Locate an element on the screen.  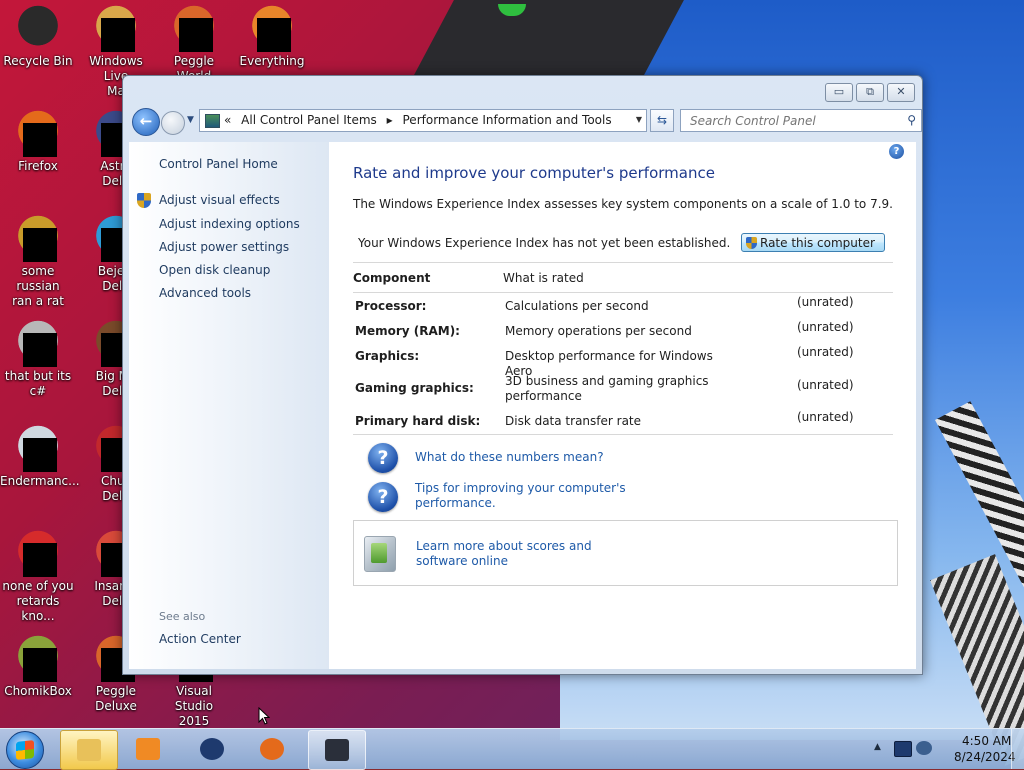
window-icon is located at coordinates (337, 750).